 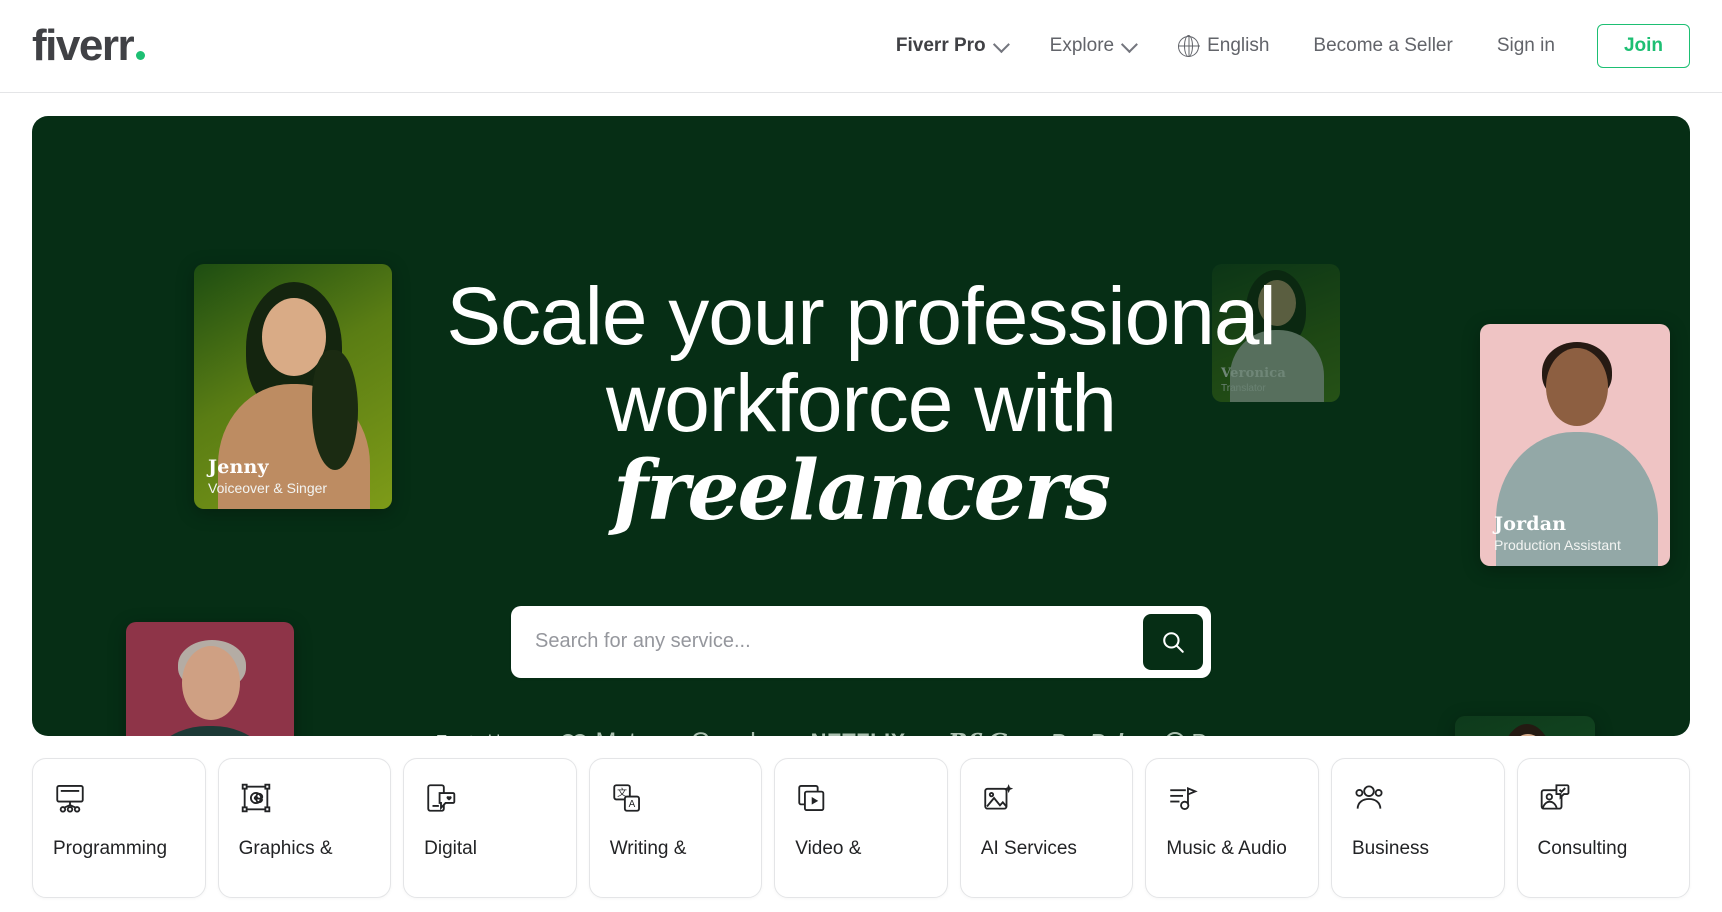 I want to click on brand-logo-meta: Meta, so click(x=605, y=732).